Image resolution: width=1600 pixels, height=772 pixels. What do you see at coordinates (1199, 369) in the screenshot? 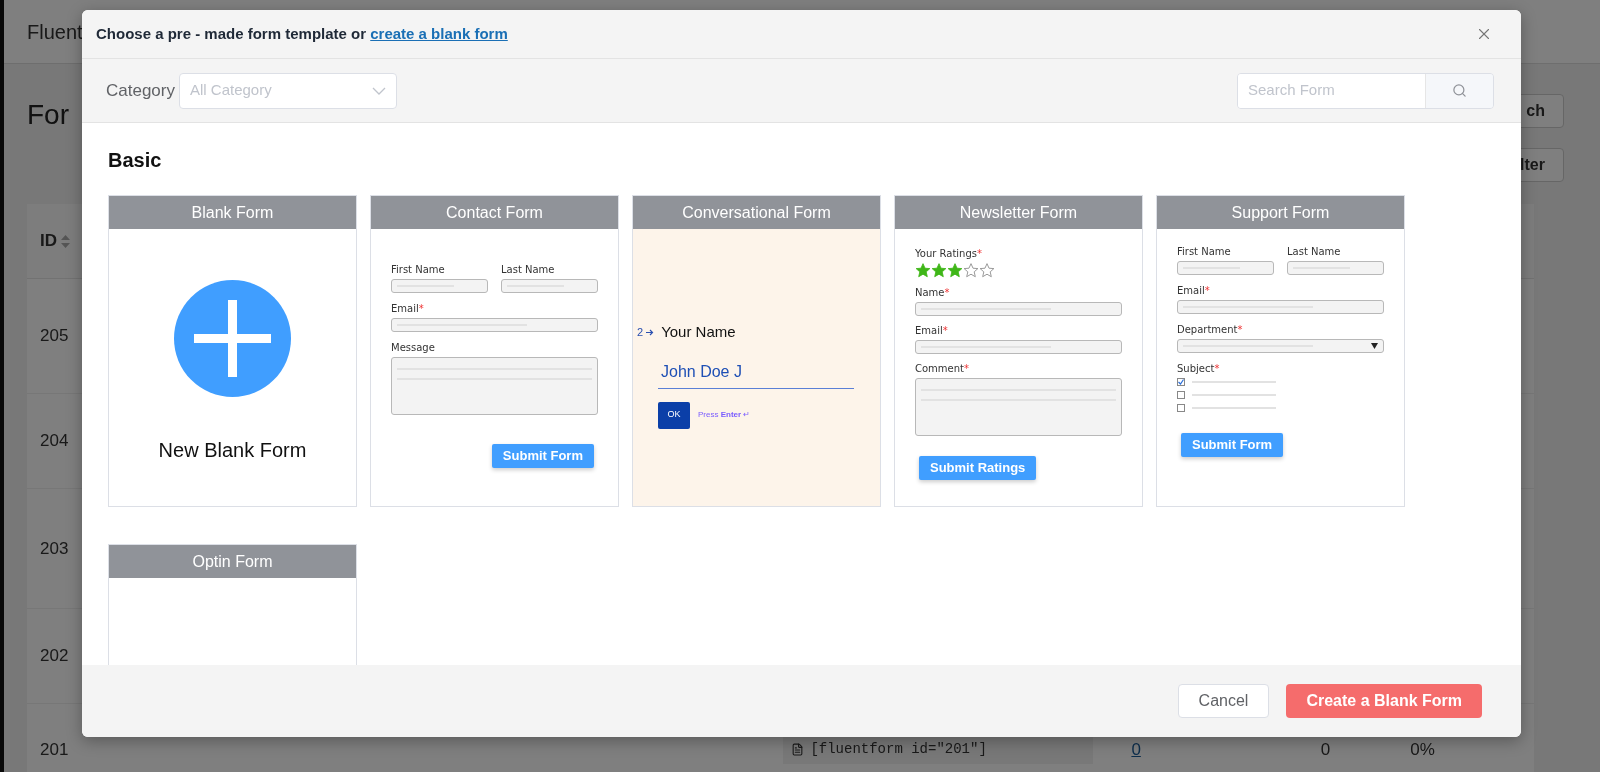
I see `field-label: Subject*` at bounding box center [1199, 369].